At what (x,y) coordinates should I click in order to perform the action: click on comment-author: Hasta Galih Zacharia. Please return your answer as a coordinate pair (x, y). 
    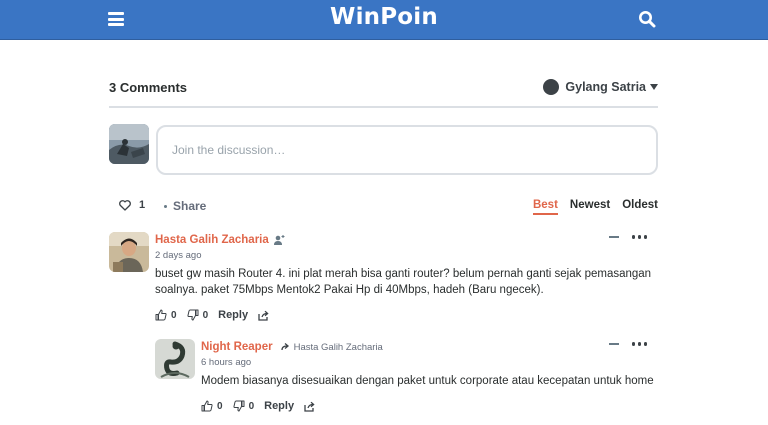
    Looking at the image, I should click on (212, 240).